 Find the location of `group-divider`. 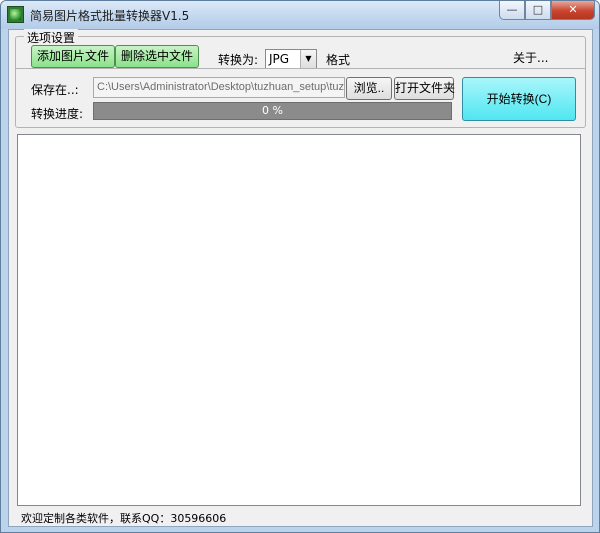

group-divider is located at coordinates (300, 68).